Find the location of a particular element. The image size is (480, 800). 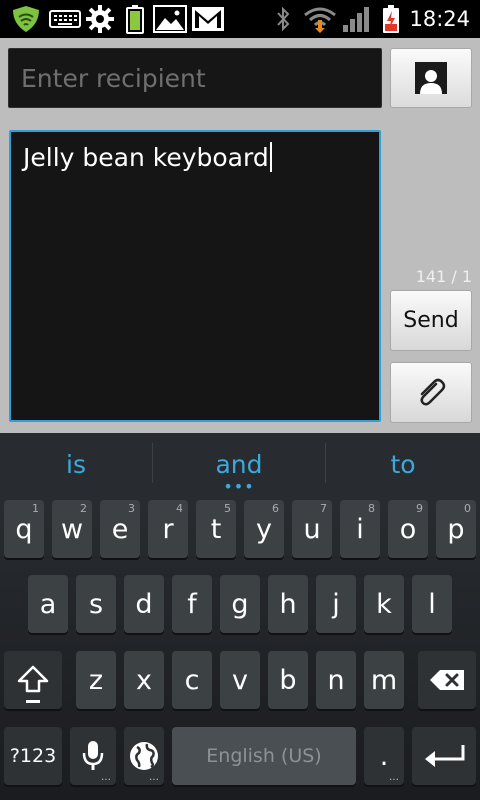

key-g: g is located at coordinates (240, 604).